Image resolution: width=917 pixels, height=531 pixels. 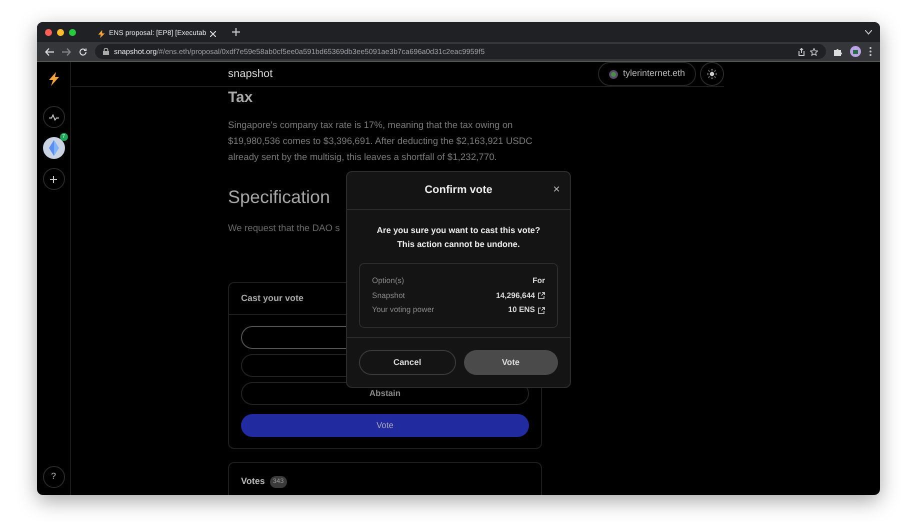 What do you see at coordinates (613, 74) in the screenshot?
I see `account-avatar-icon` at bounding box center [613, 74].